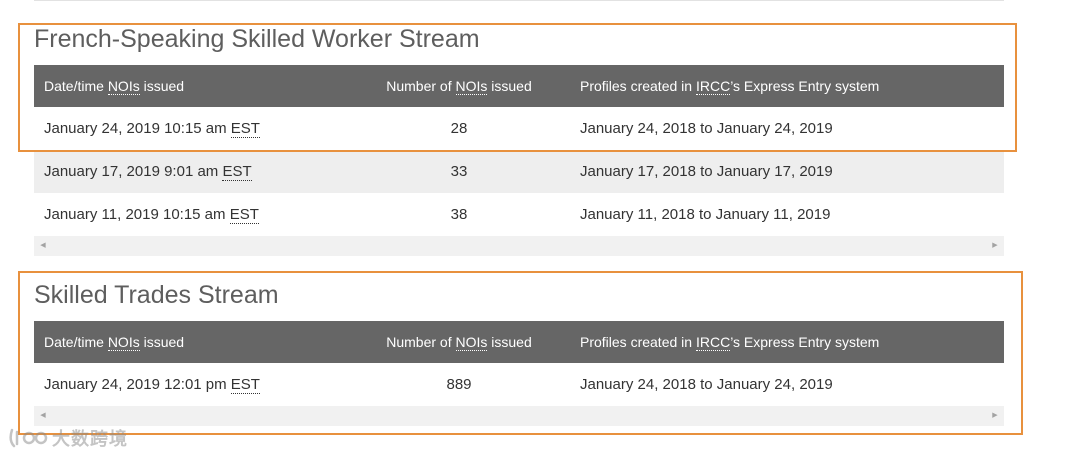 This screenshot has width=1075, height=457. What do you see at coordinates (28, 438) in the screenshot?
I see `watermark-logo-icon` at bounding box center [28, 438].